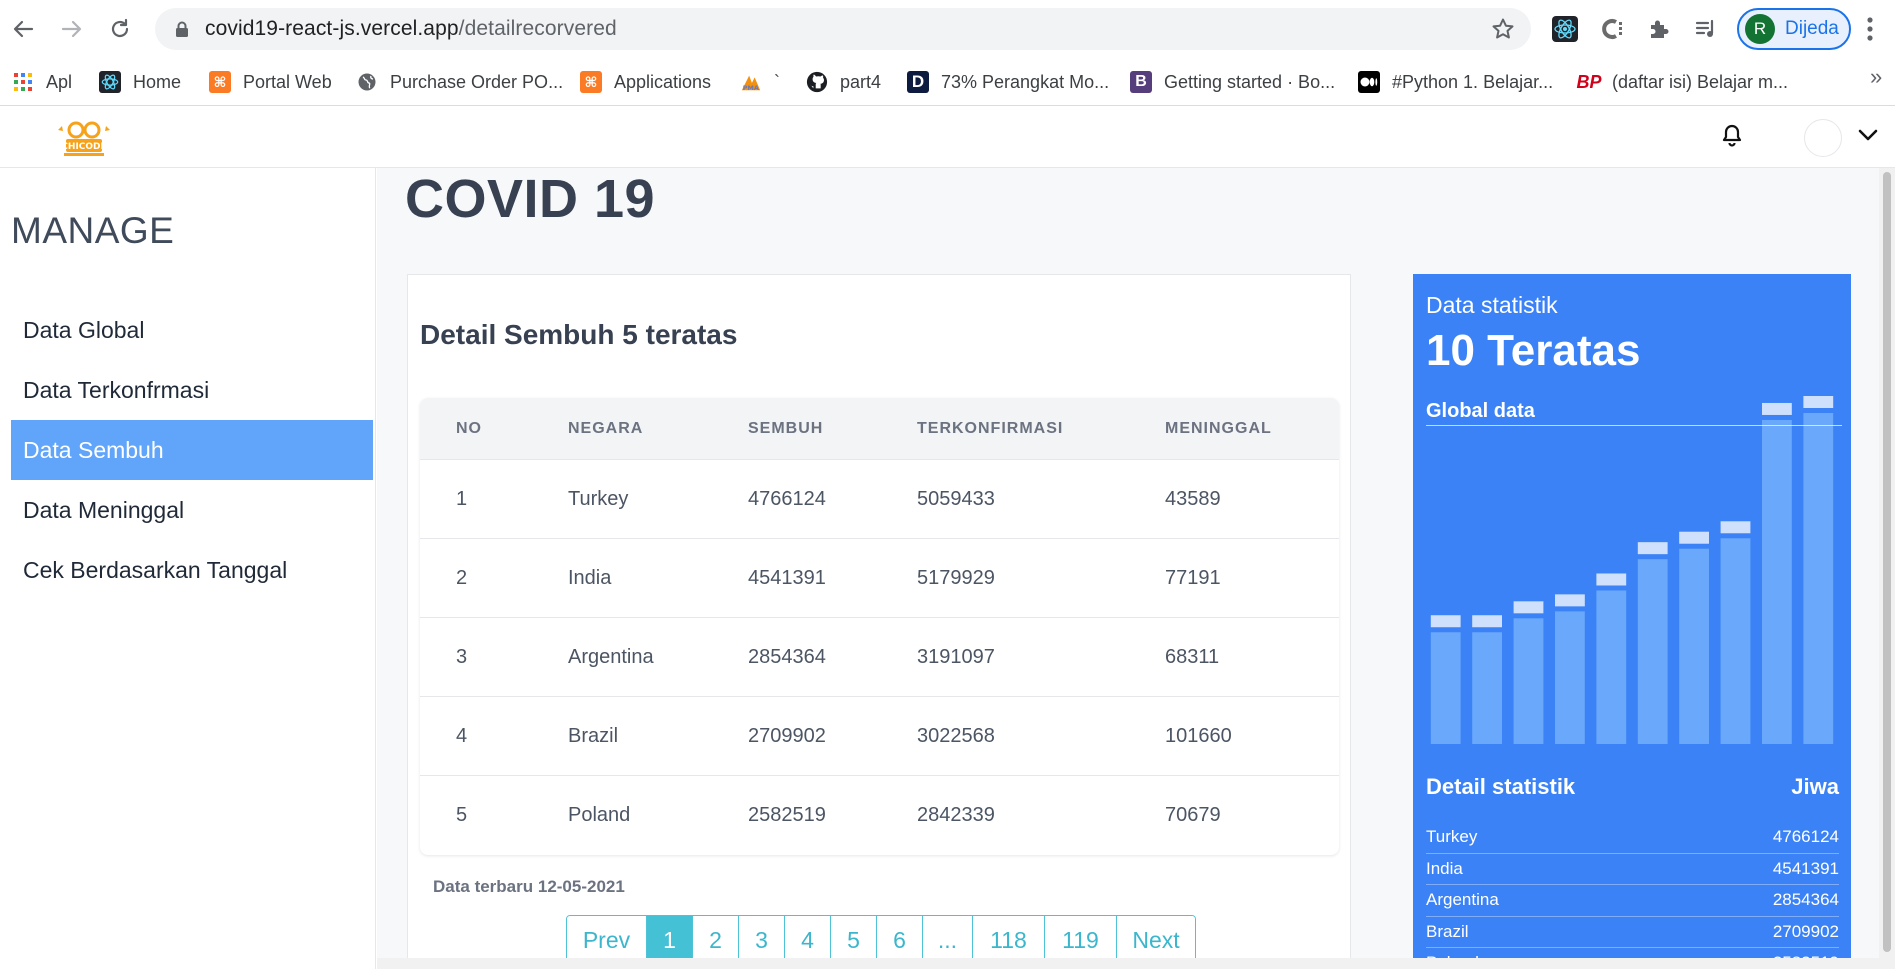 This screenshot has height=969, width=1895. I want to click on table-cell: 70679, so click(1193, 815).